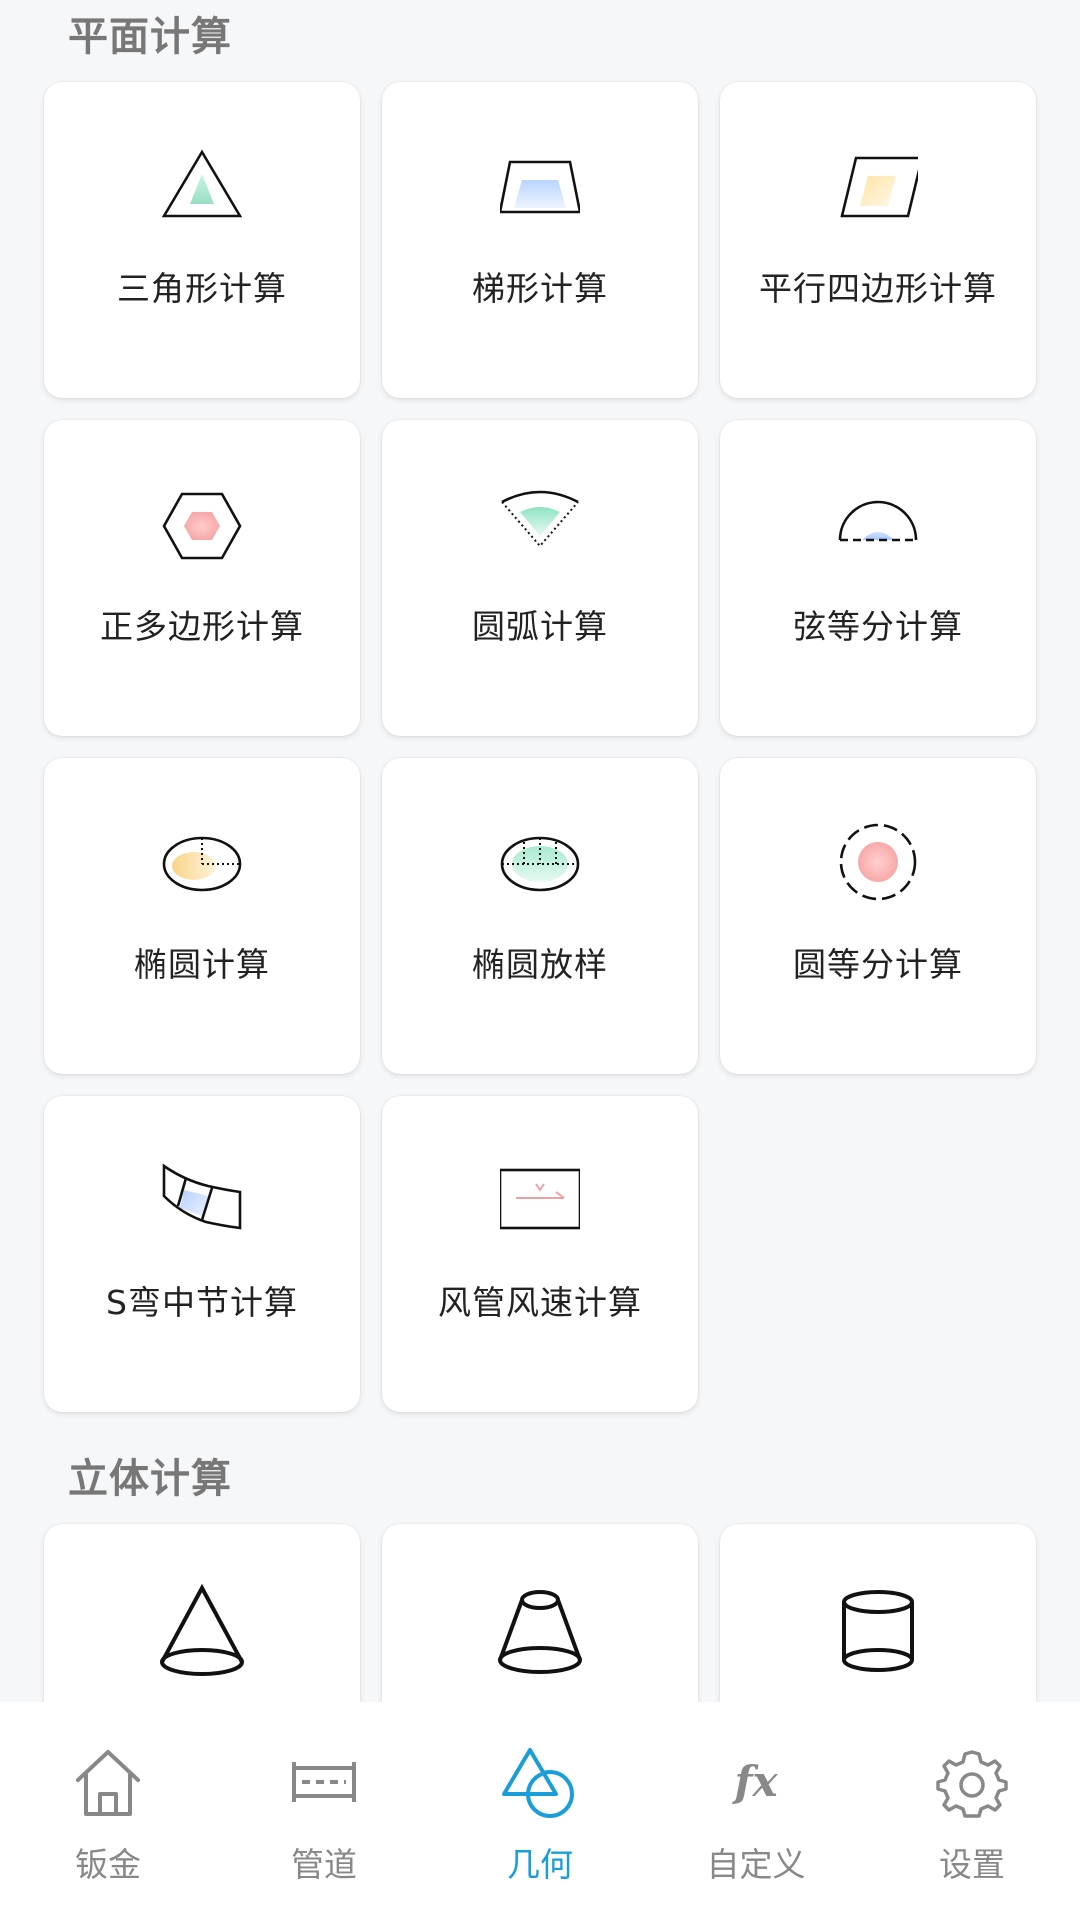 This screenshot has width=1080, height=1920. I want to click on card-frustum, so click(540, 1613).